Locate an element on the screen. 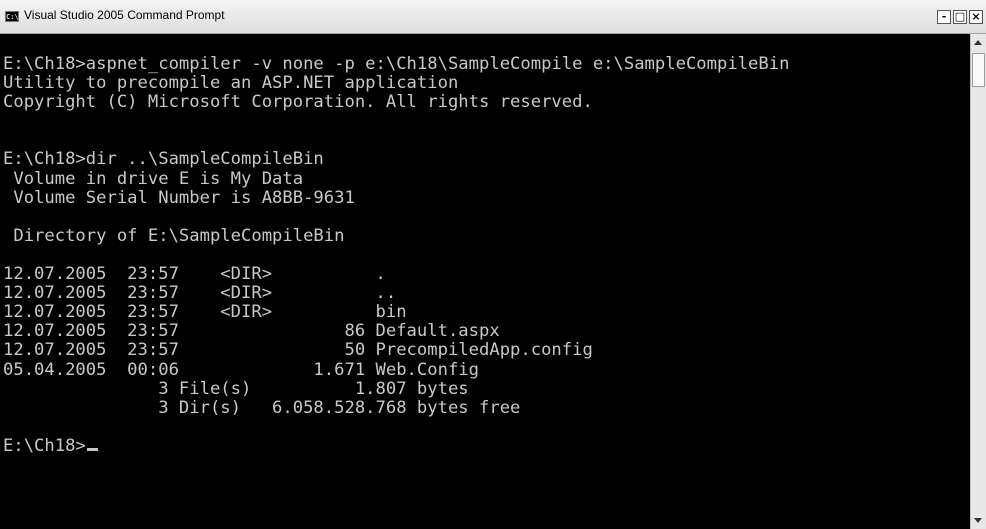 The height and width of the screenshot is (529, 986). console-line: Volume in drive E is My Data is located at coordinates (158, 178).